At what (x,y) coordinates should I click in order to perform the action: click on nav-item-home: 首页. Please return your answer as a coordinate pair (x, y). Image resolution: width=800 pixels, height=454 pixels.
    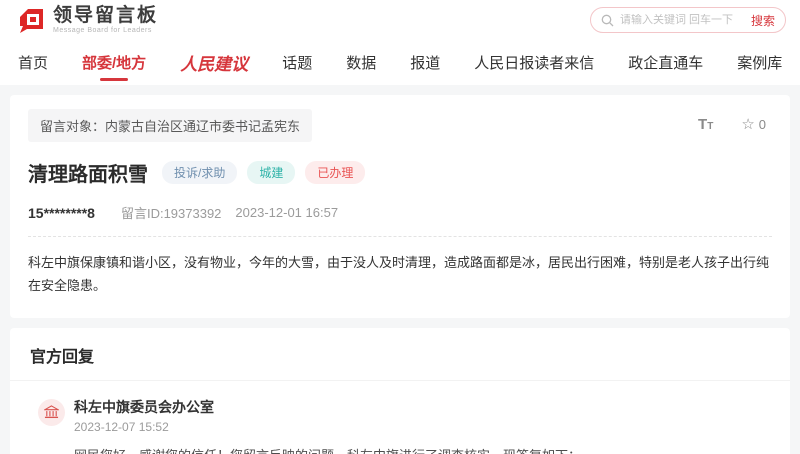
    Looking at the image, I should click on (33, 62).